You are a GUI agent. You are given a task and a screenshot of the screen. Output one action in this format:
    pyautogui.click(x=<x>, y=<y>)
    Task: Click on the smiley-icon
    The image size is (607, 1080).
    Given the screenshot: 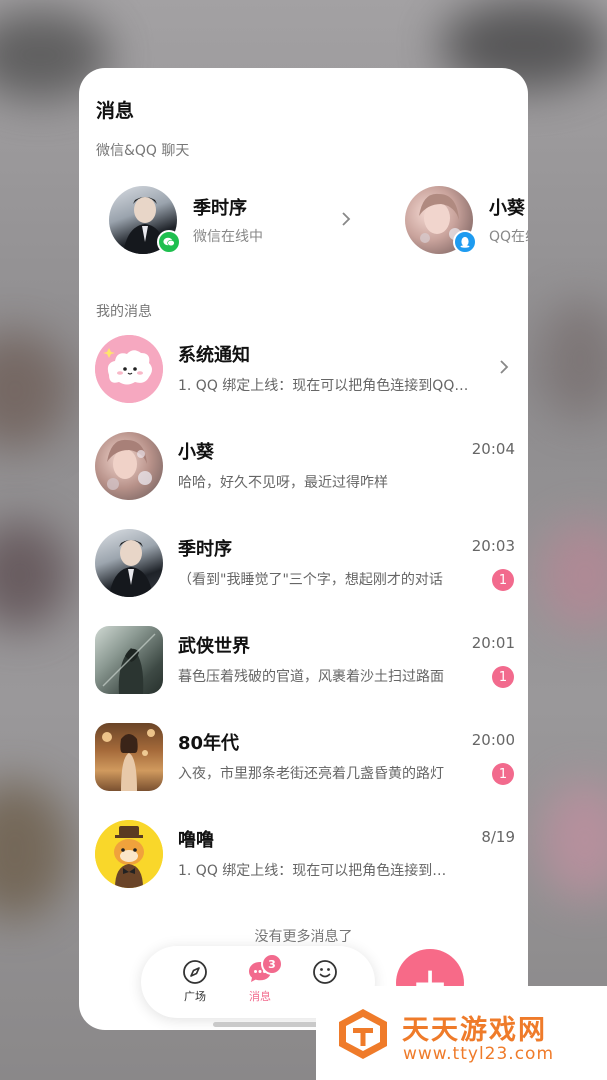 What is the action you would take?
    pyautogui.click(x=325, y=972)
    